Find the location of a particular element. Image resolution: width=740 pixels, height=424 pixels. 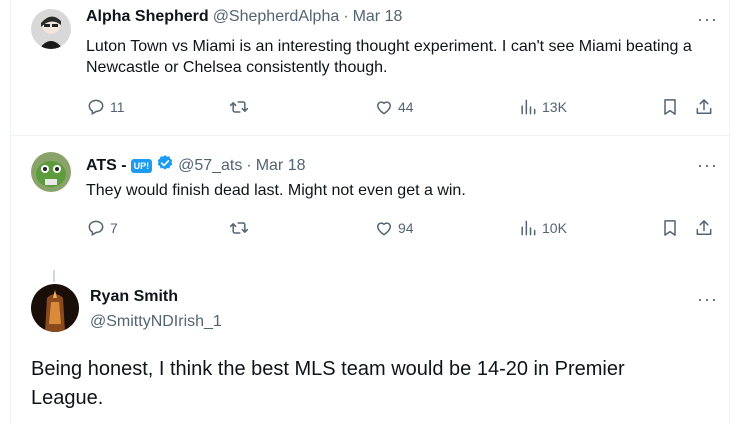

views-count: 13K is located at coordinates (554, 107).